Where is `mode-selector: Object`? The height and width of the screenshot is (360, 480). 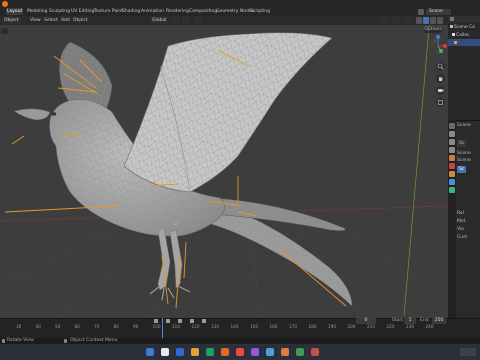
mode-selector: Object is located at coordinates (11, 20).